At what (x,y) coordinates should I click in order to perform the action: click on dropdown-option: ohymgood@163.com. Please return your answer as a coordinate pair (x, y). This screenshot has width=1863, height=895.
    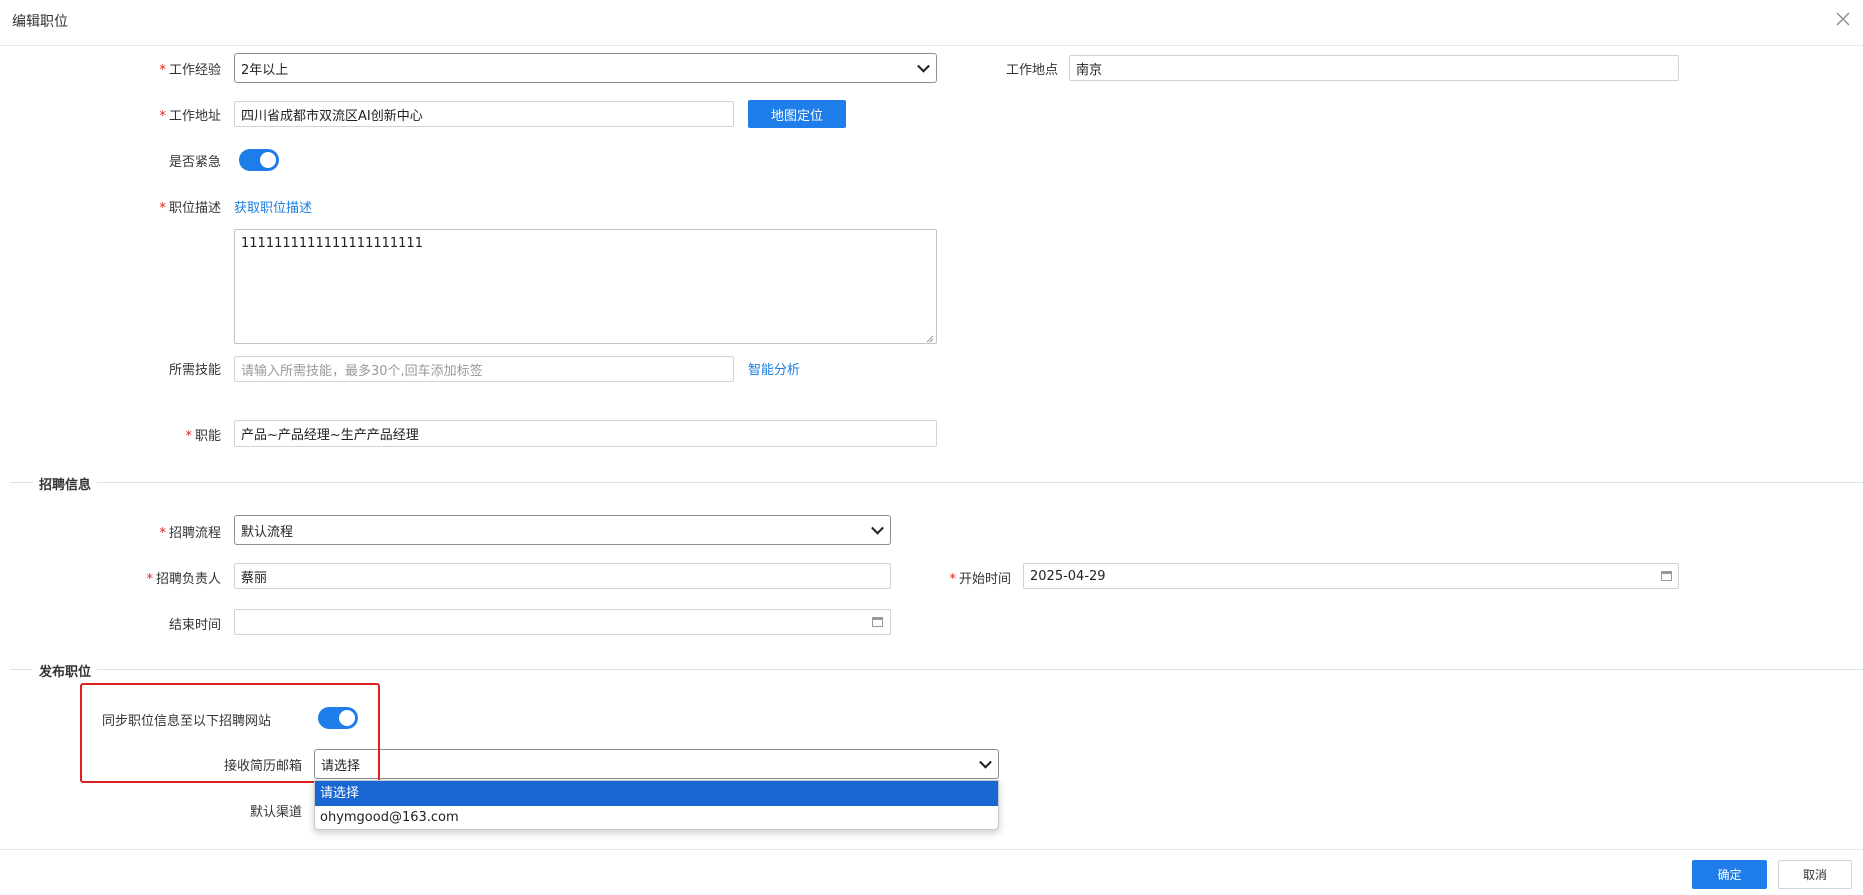
    Looking at the image, I should click on (656, 817).